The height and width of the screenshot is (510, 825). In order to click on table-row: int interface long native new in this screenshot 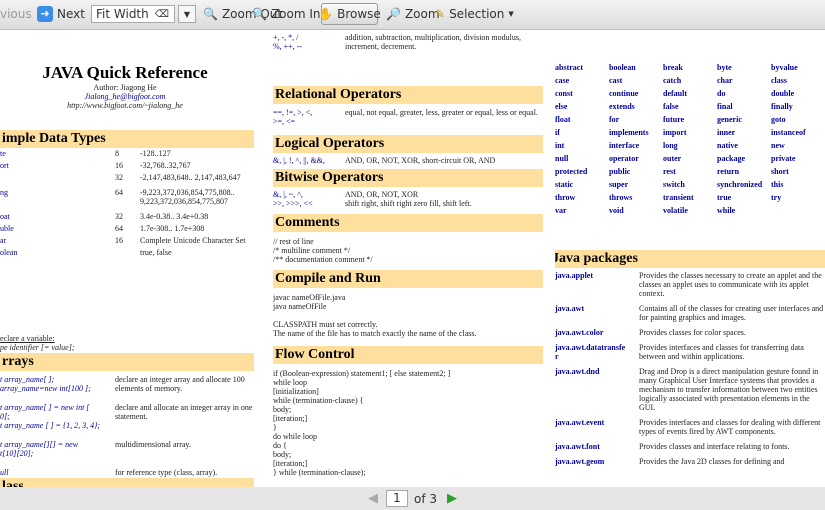, I will do `click(690, 147)`.